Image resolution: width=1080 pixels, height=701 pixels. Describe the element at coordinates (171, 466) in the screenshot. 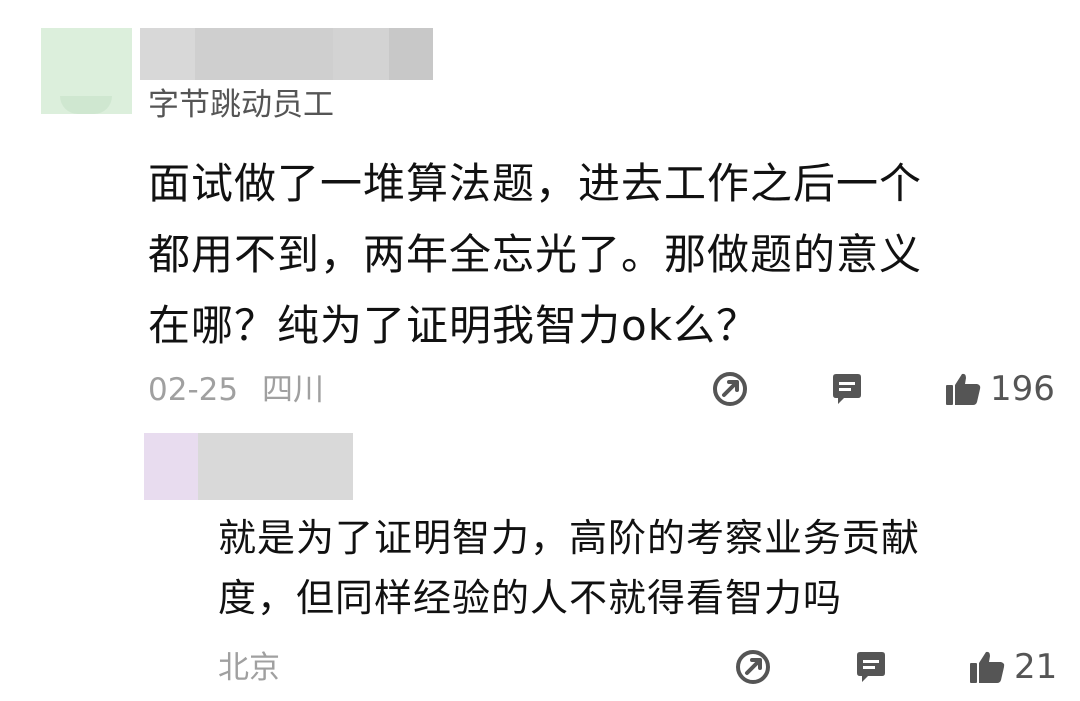

I see `reply-avatar` at that location.